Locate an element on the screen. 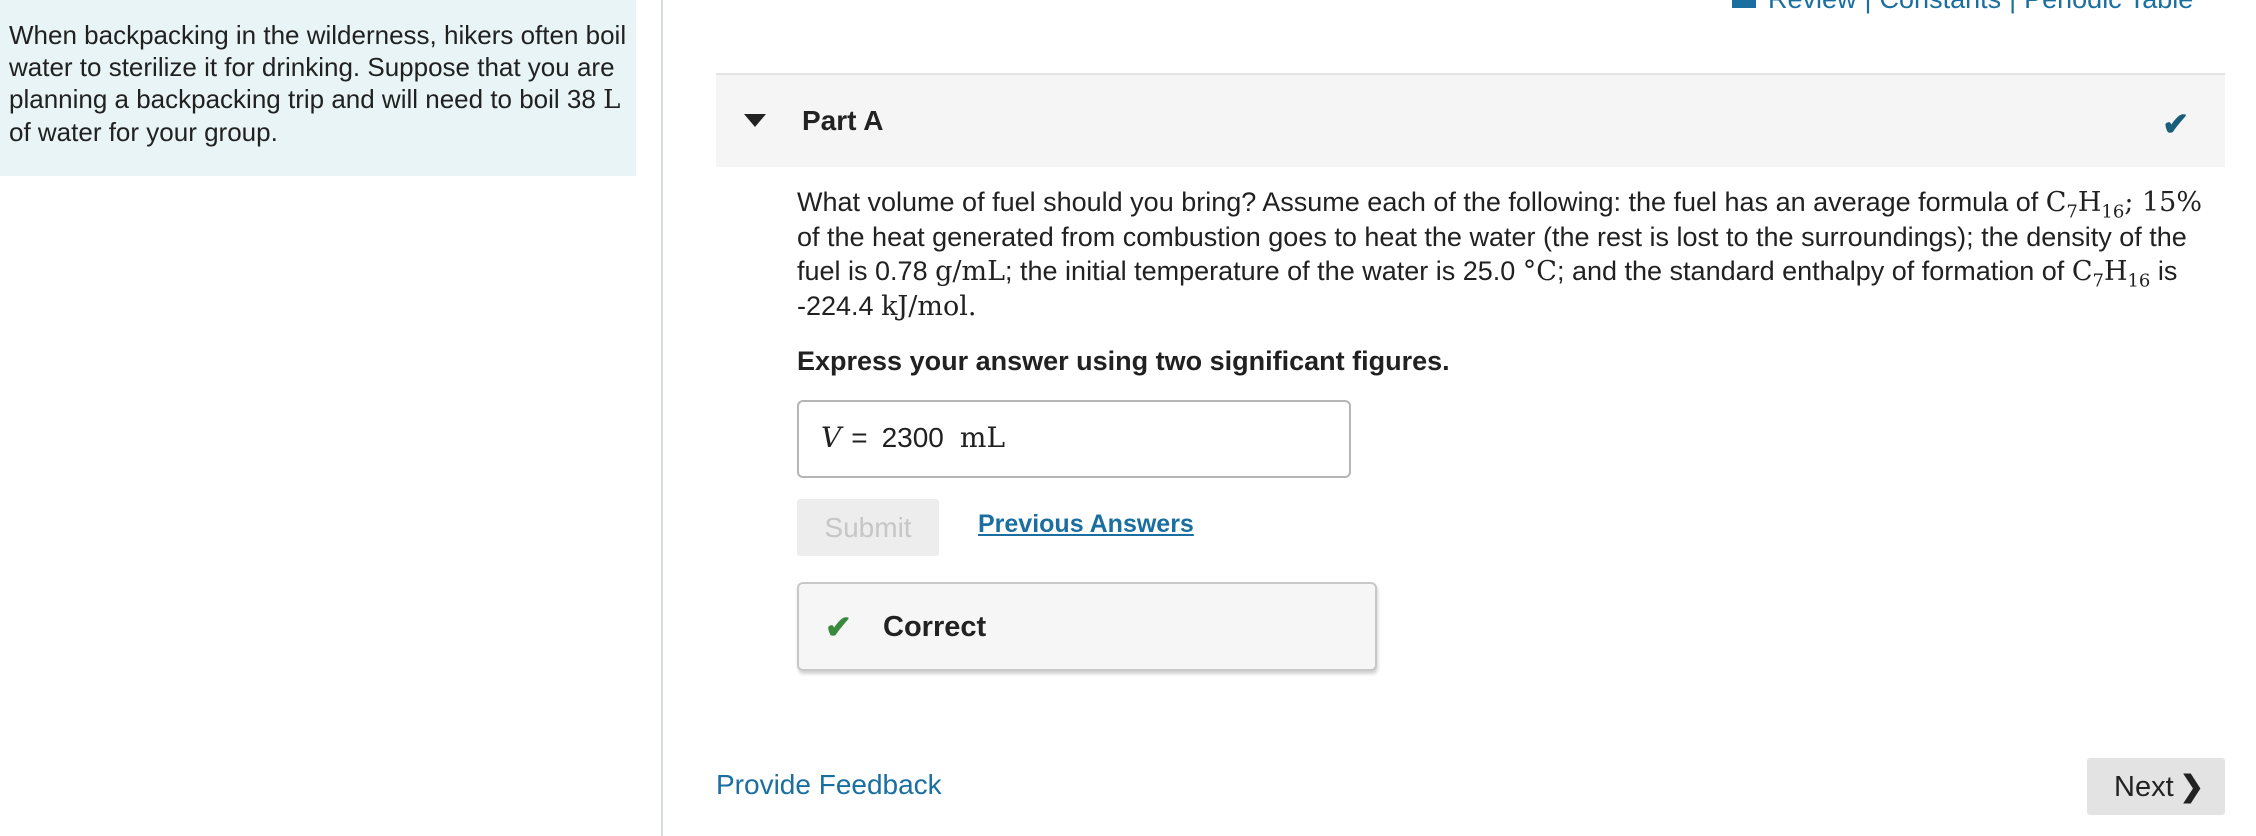  question-segment: ; 15 is located at coordinates (2150, 202).